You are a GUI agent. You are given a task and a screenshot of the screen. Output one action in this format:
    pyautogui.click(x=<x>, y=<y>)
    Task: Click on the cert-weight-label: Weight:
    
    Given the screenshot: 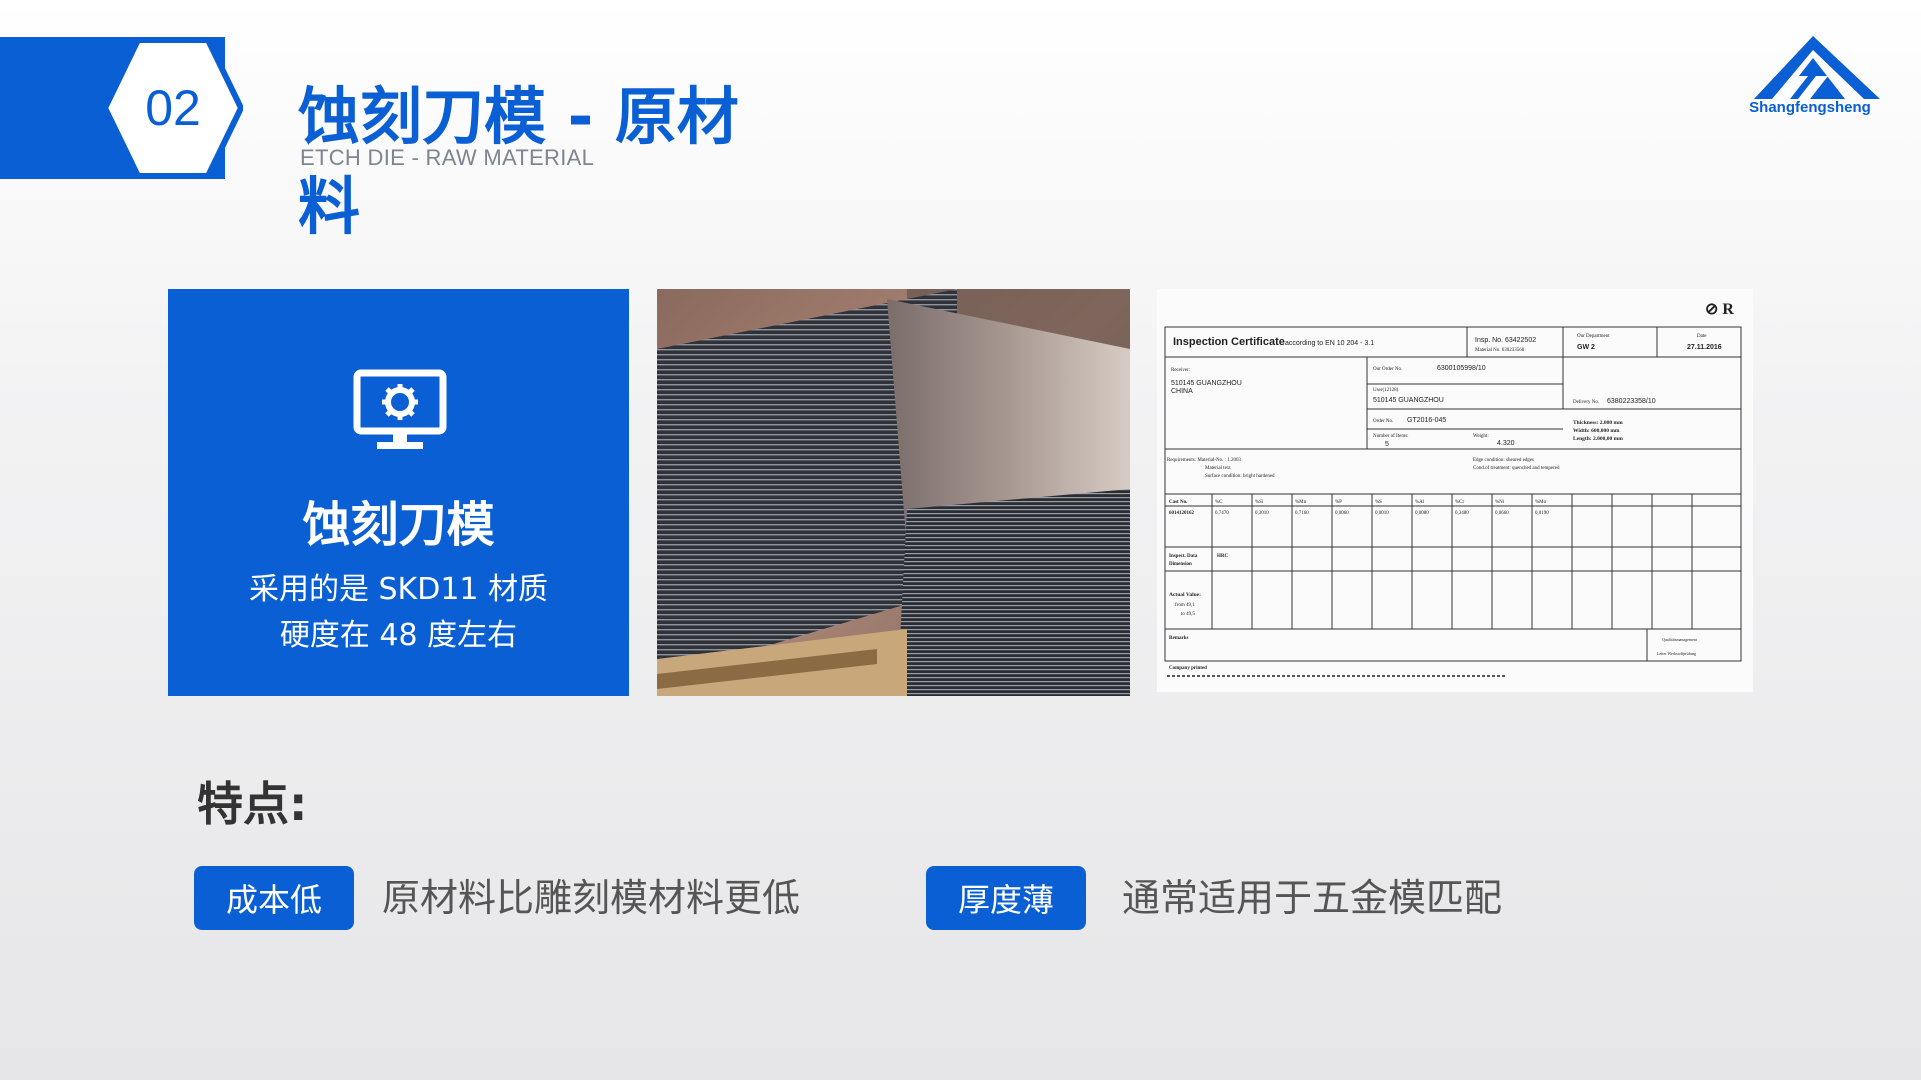 What is the action you would take?
    pyautogui.click(x=1481, y=436)
    